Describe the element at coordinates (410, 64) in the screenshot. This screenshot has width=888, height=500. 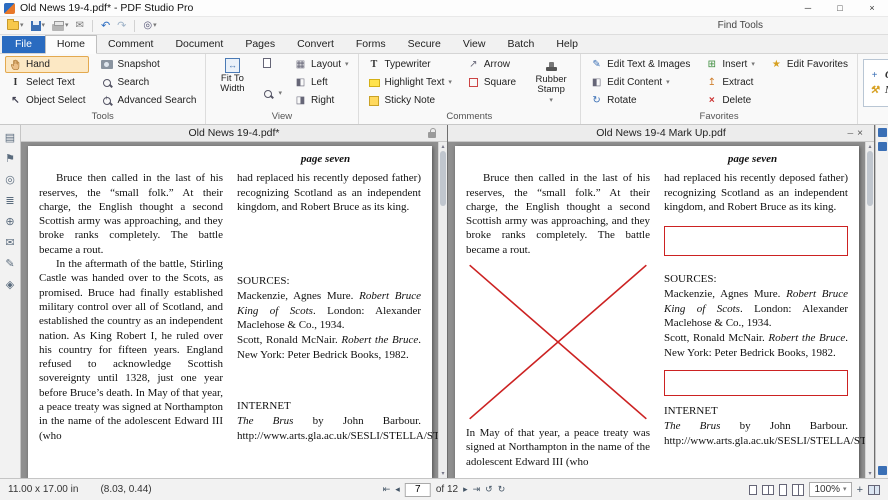
I see `typewriter-button: T Typewriter` at that location.